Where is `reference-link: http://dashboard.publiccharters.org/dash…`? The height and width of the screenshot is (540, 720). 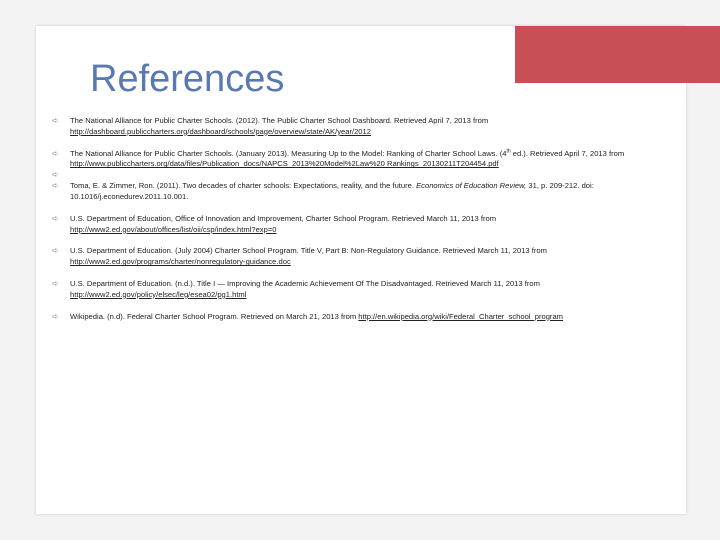 reference-link: http://dashboard.publiccharters.org/dash… is located at coordinates (220, 131).